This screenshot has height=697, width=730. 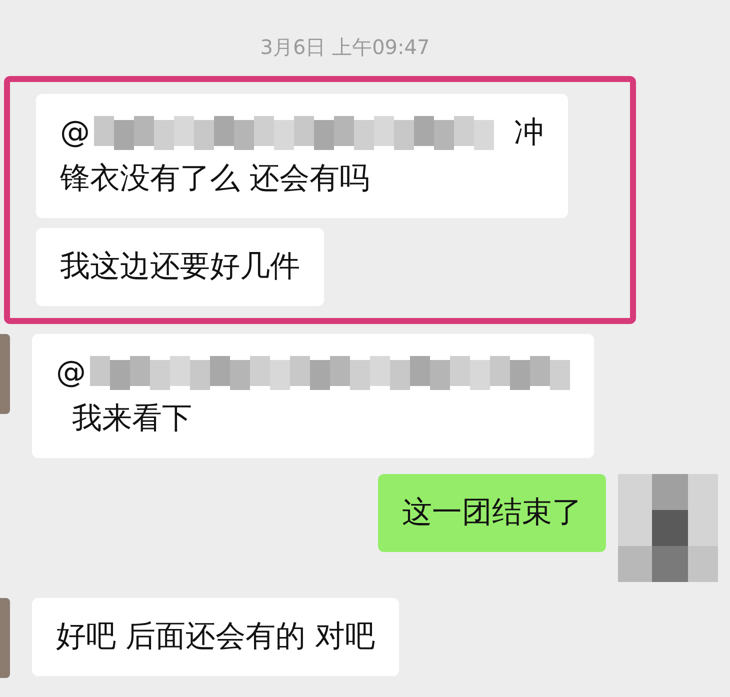 What do you see at coordinates (216, 637) in the screenshot?
I see `message-text: 好吧 后面还会有的 对吧` at bounding box center [216, 637].